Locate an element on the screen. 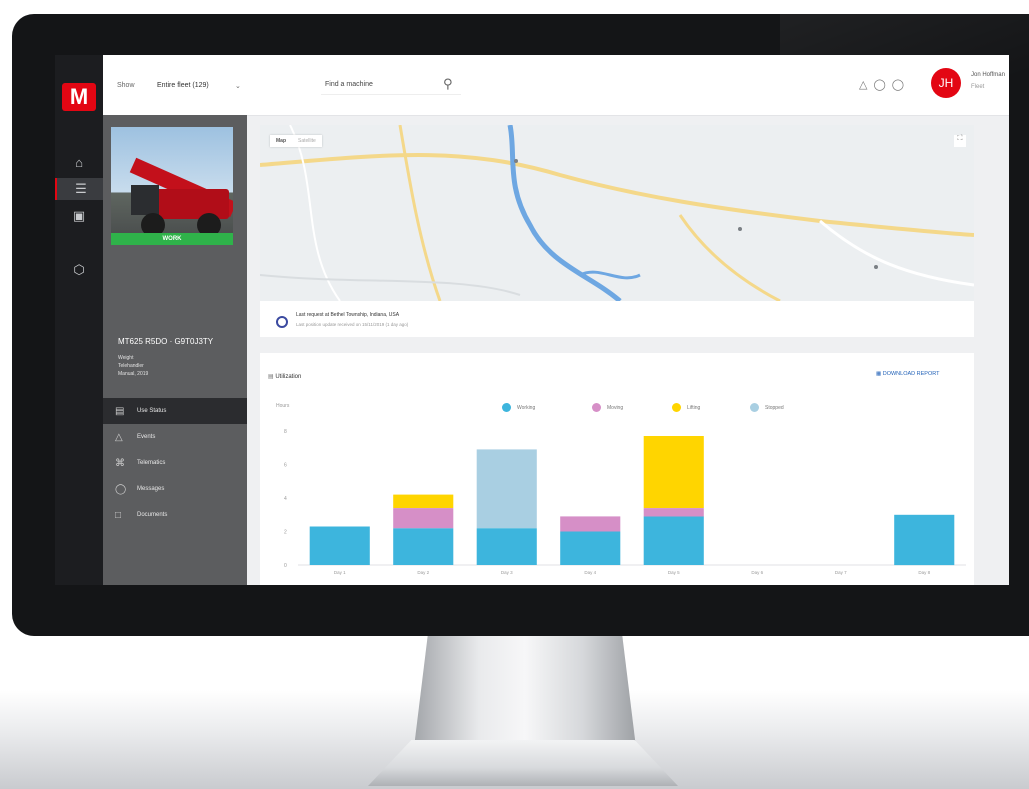 Image resolution: width=1029 pixels, height=789 pixels. brand-logo: M is located at coordinates (79, 97).